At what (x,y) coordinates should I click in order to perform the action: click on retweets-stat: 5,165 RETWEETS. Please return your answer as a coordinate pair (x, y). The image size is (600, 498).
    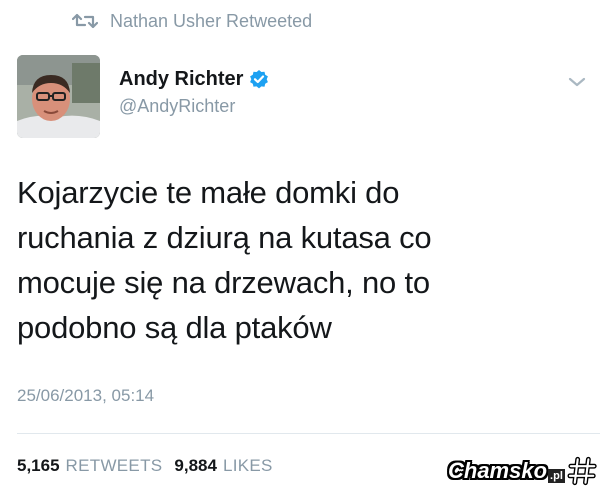
    Looking at the image, I should click on (89, 466).